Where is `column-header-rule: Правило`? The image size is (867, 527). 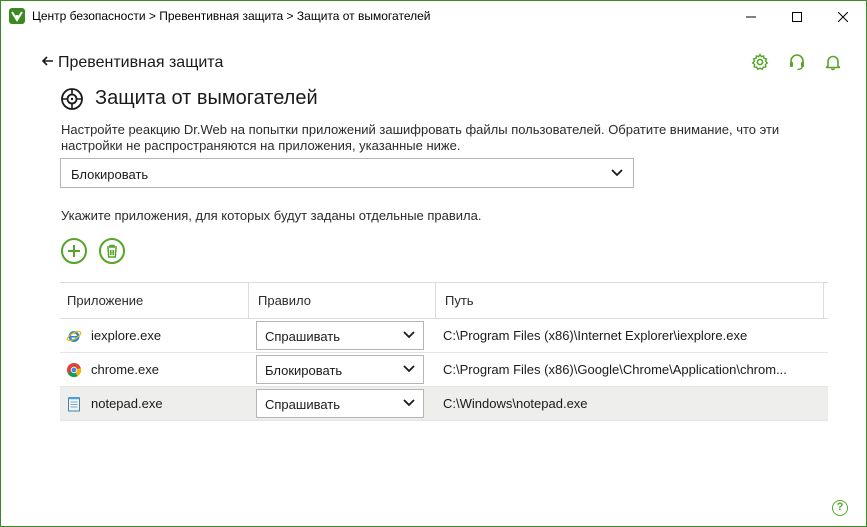 column-header-rule: Правило is located at coordinates (279, 300).